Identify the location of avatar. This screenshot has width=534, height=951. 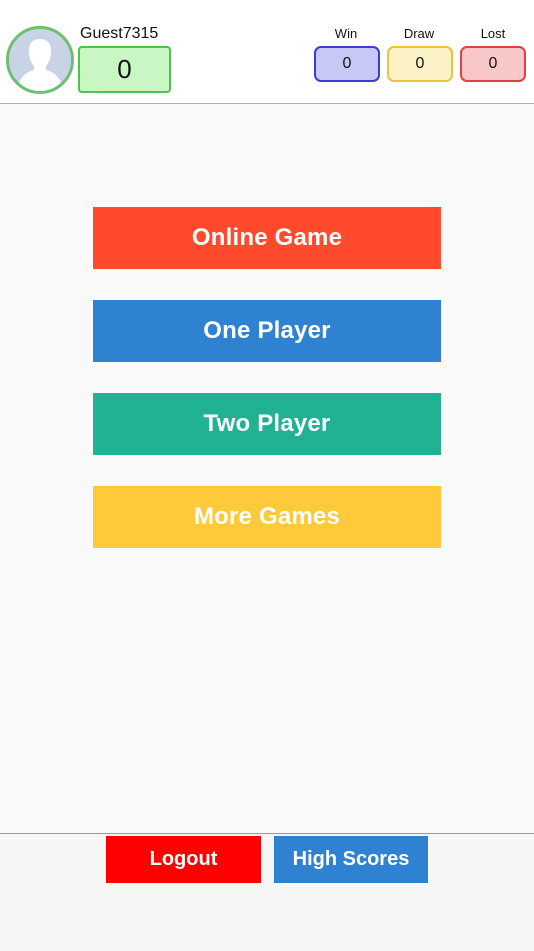
(40, 60).